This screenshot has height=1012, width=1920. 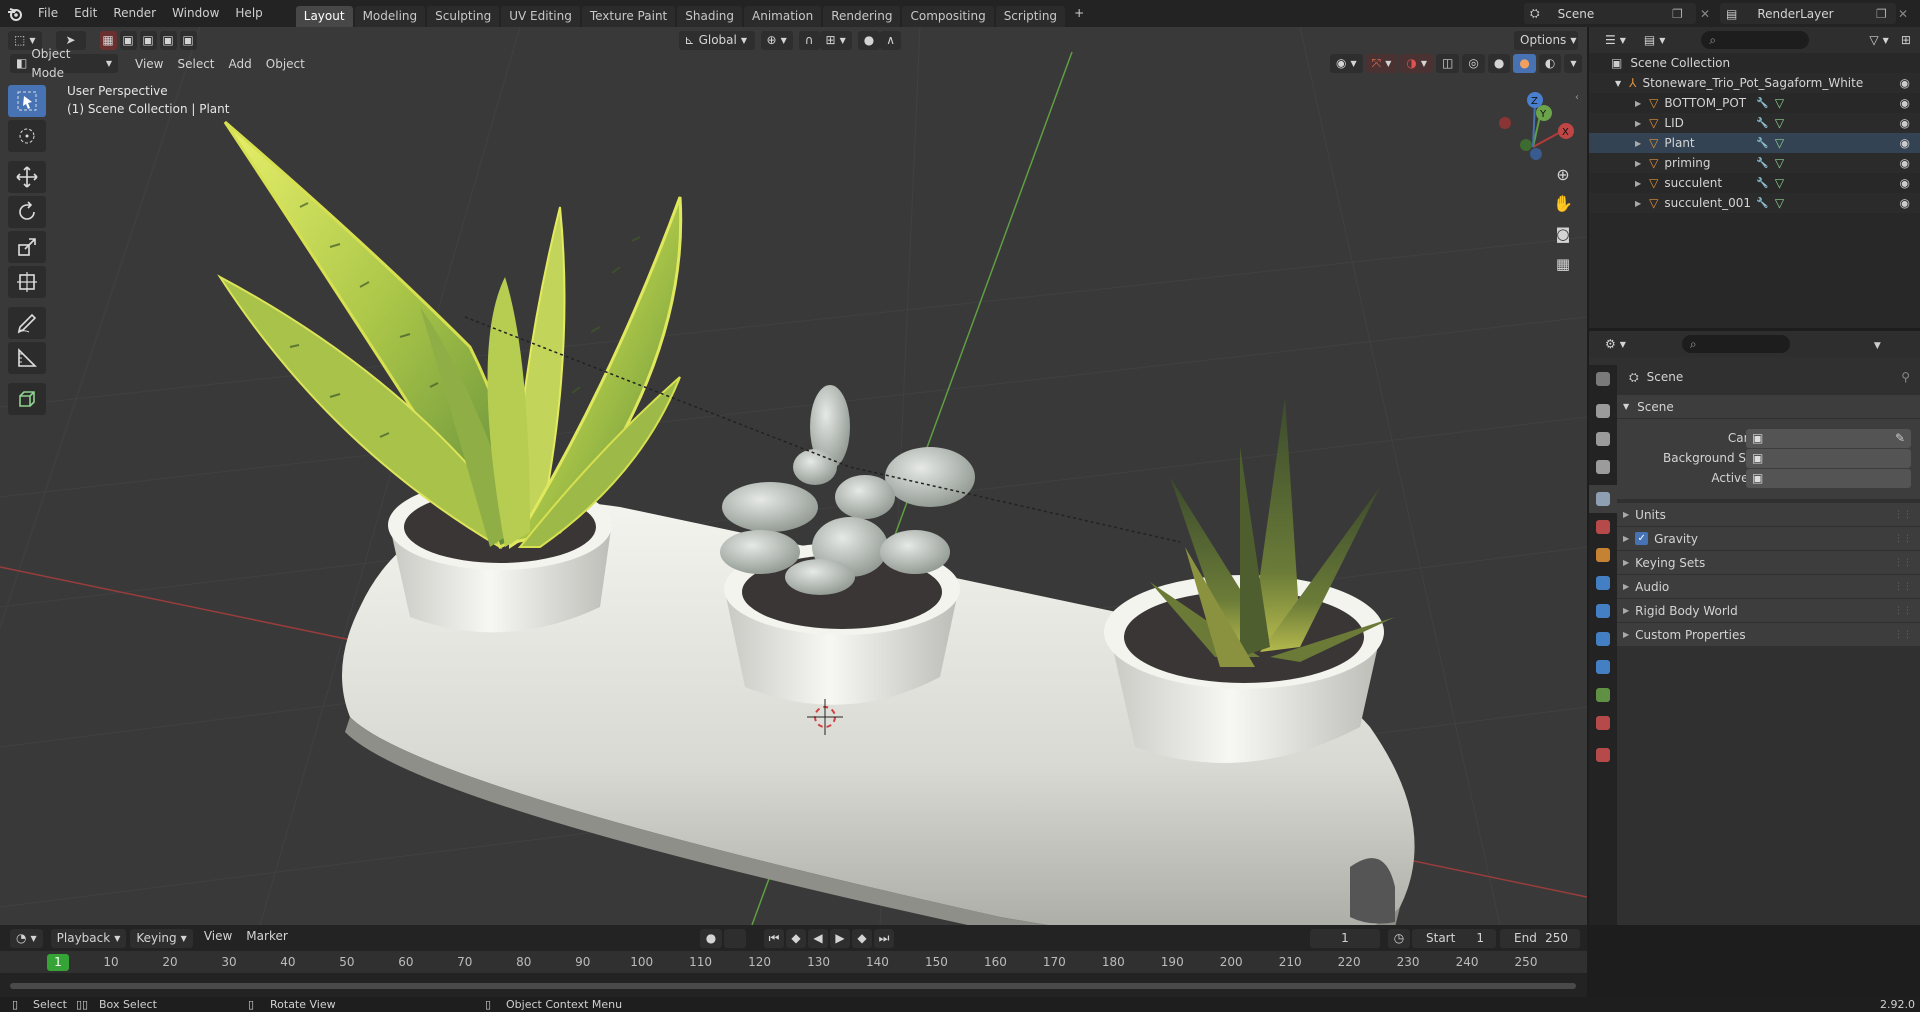 I want to click on play-reverse-button: ◀, so click(x=818, y=938).